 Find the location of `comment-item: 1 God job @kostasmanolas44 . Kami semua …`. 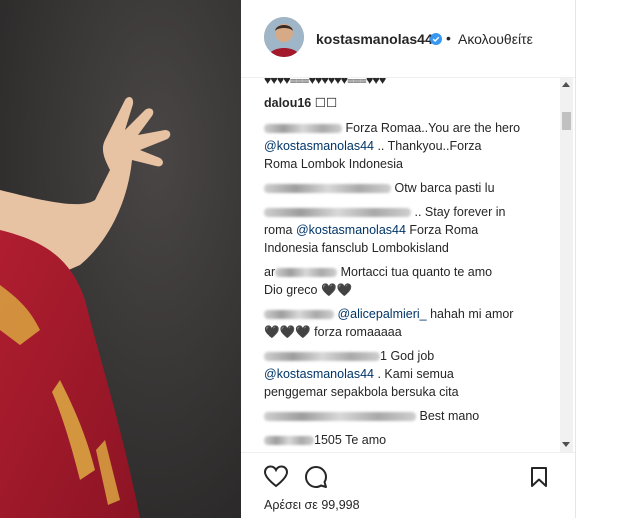

comment-item: 1 God job @kostasmanolas44 . Kami semua … is located at coordinates (410, 374).